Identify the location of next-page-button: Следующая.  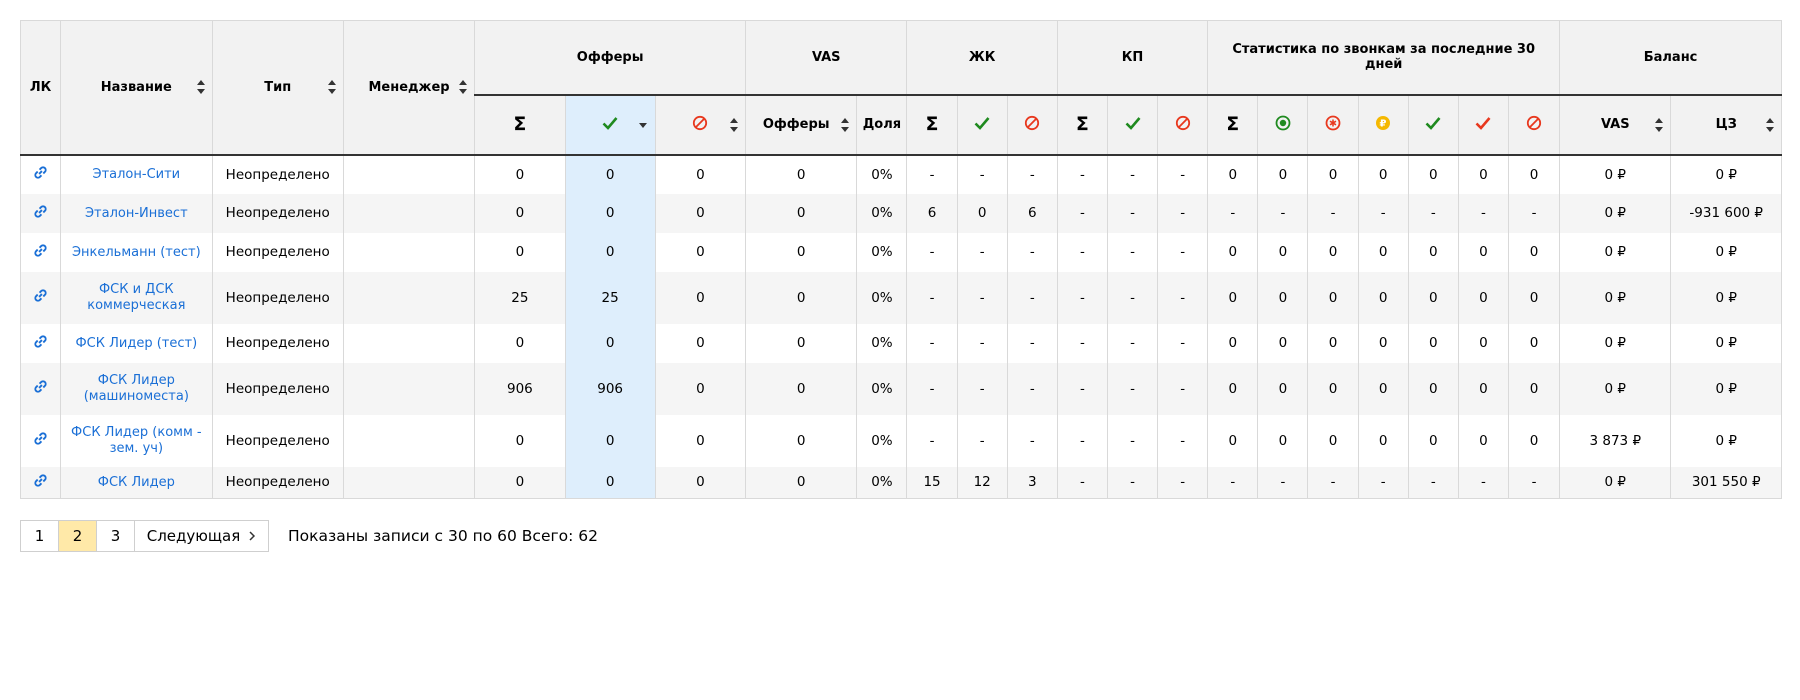
(201, 536).